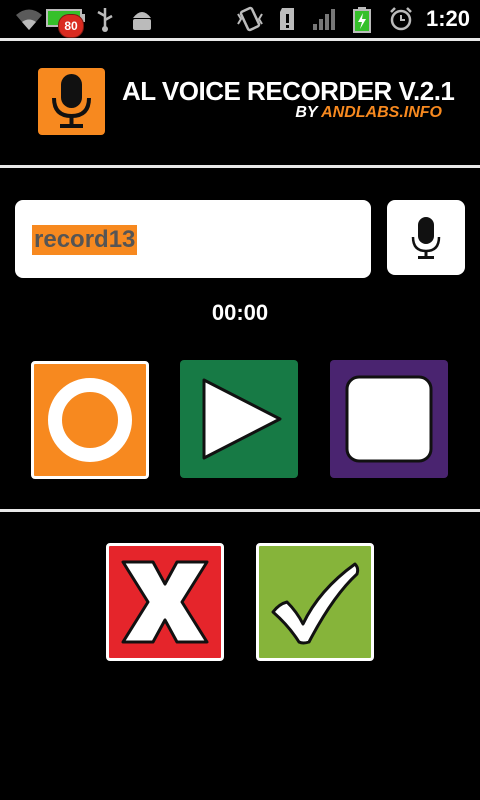 The image size is (480, 800). I want to click on app-byline: BY ANDLABS.INFO, so click(368, 113).